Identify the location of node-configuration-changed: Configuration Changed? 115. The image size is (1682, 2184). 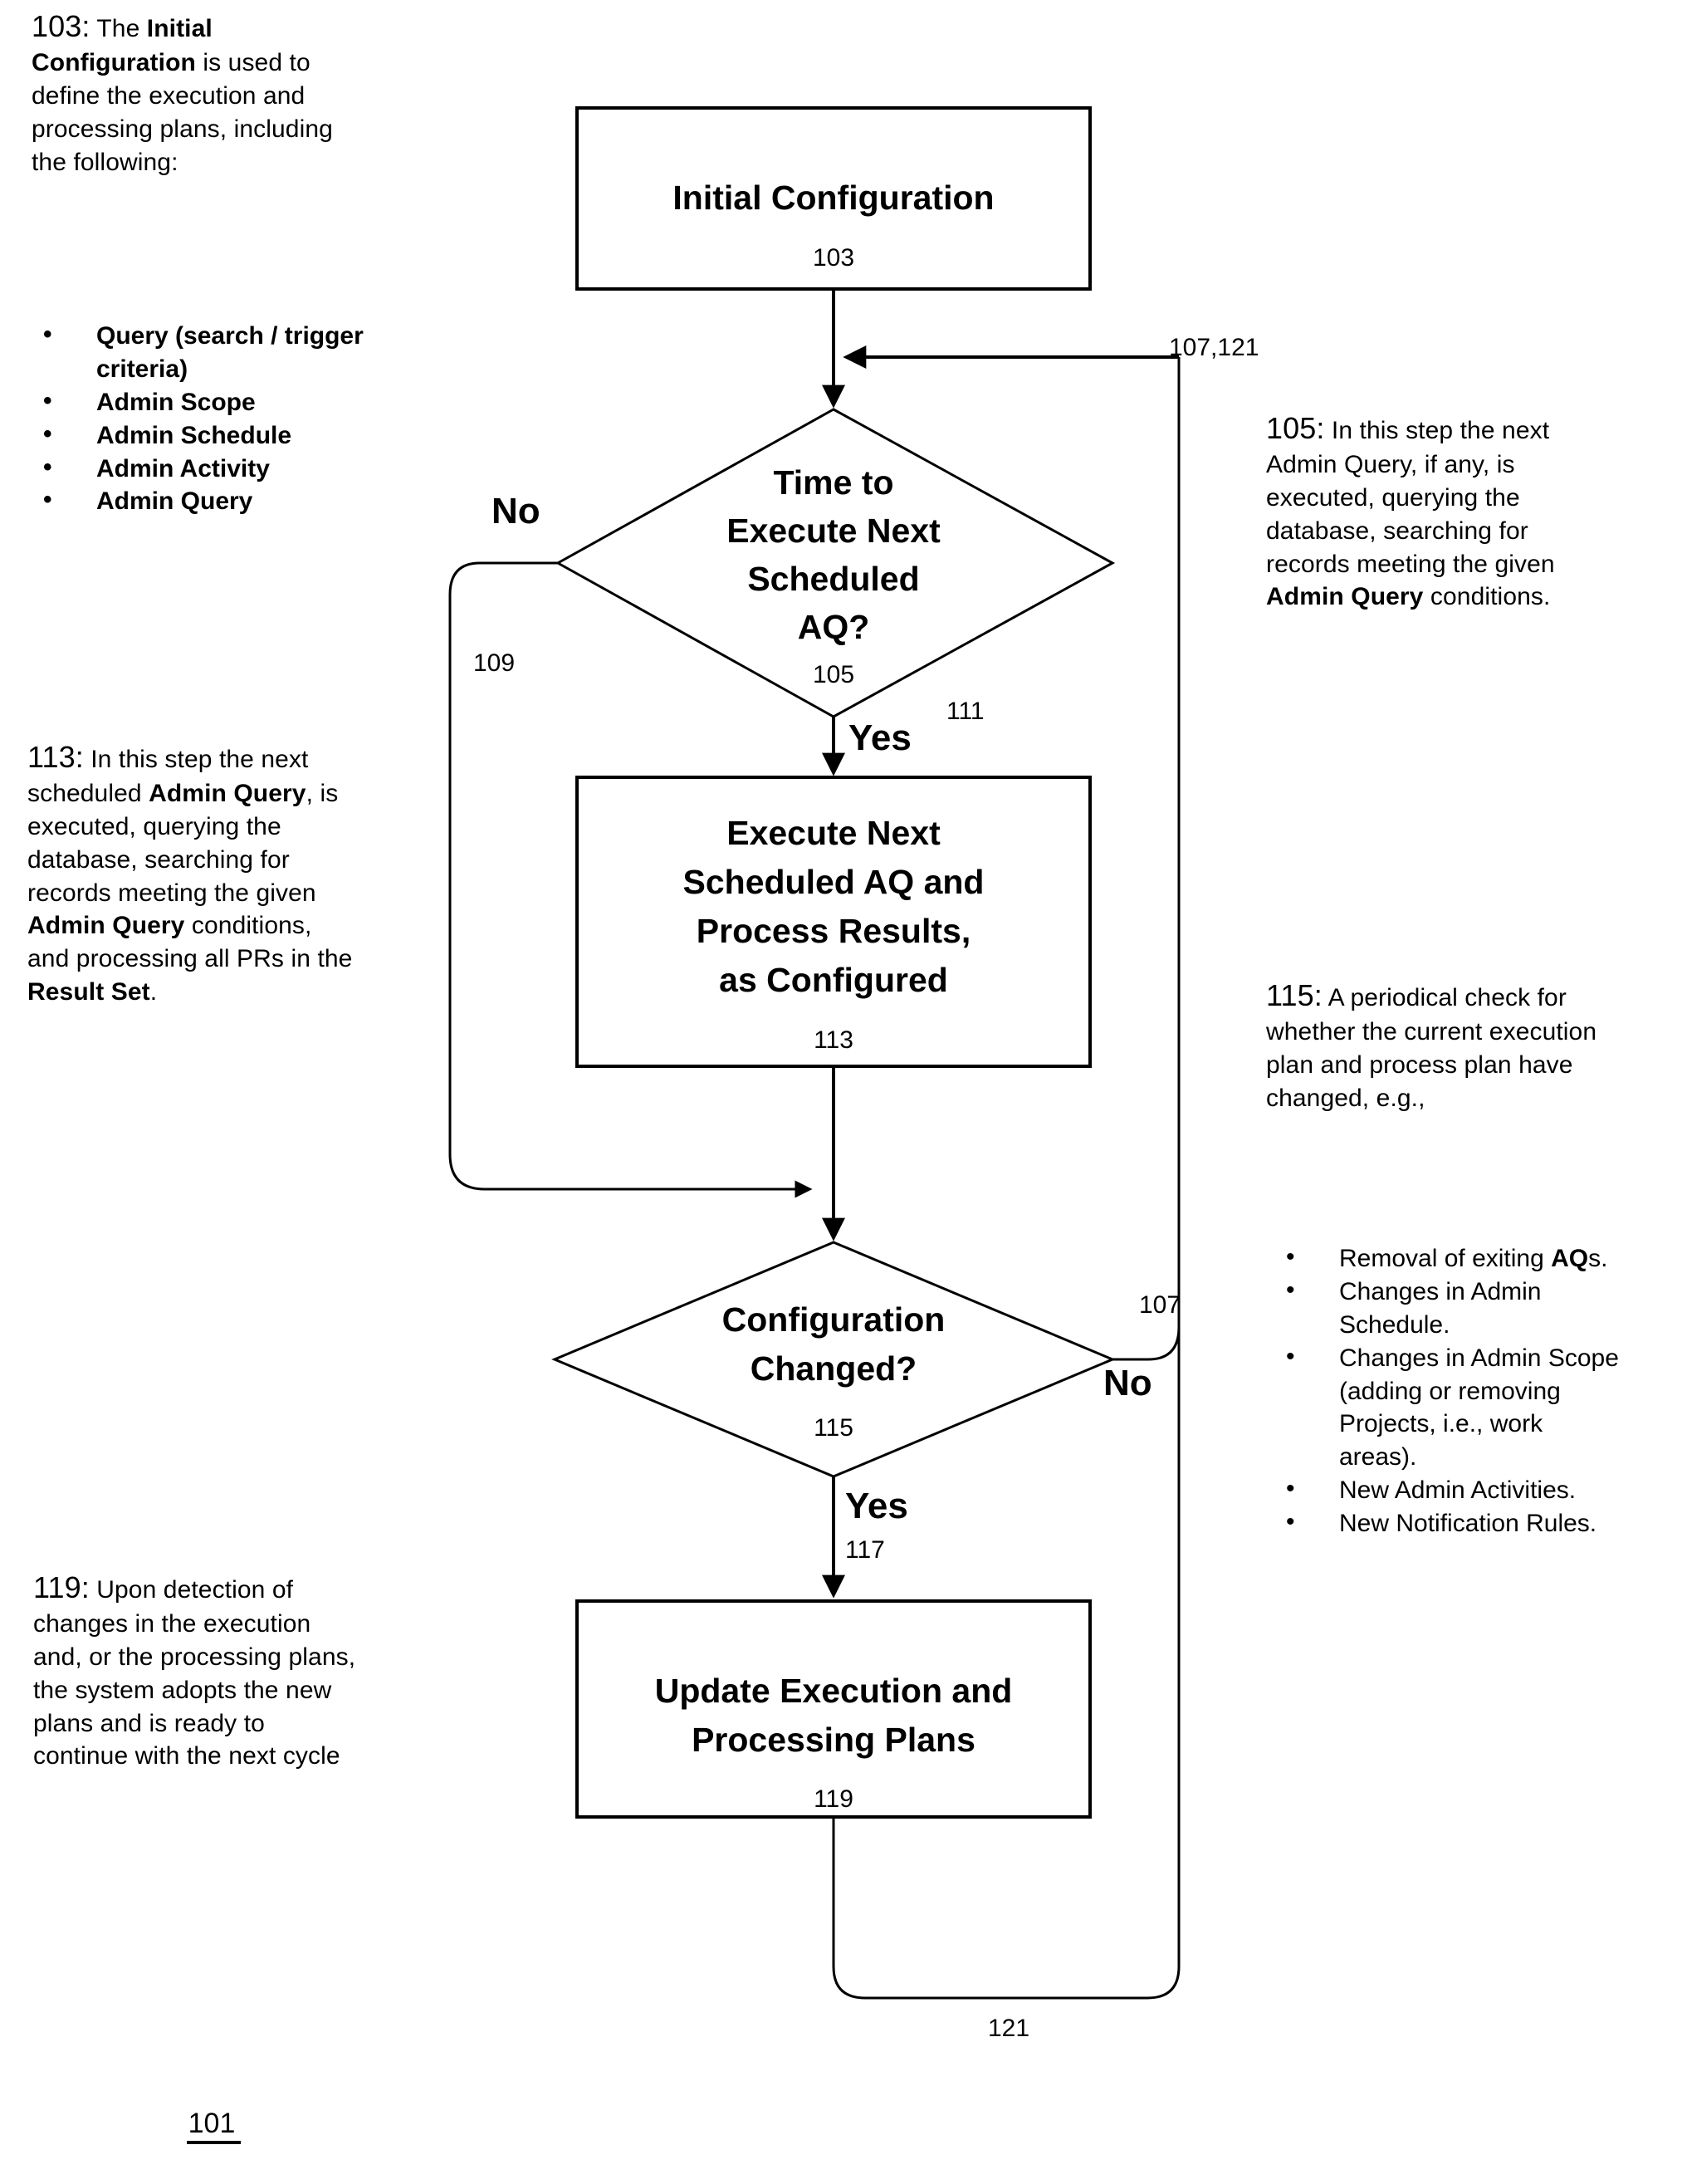
(834, 1359).